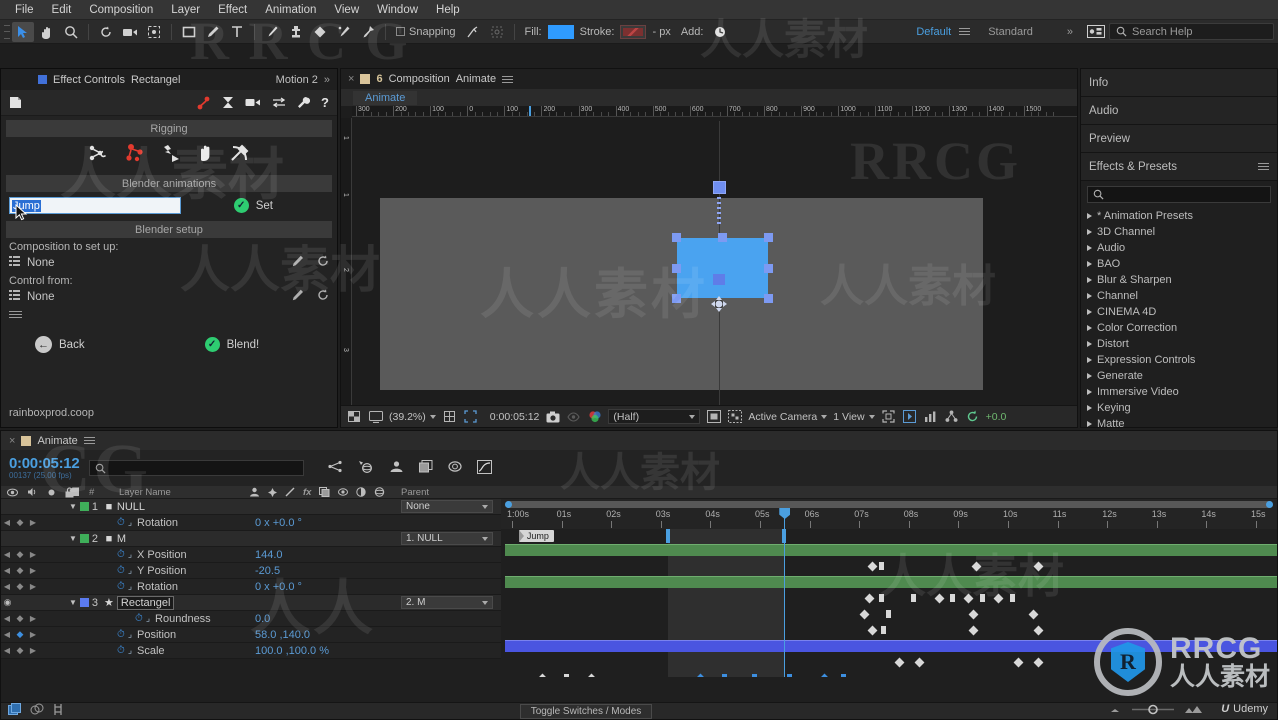  Describe the element at coordinates (447, 602) in the screenshot. I see `layer-parent-select: 2. M` at that location.